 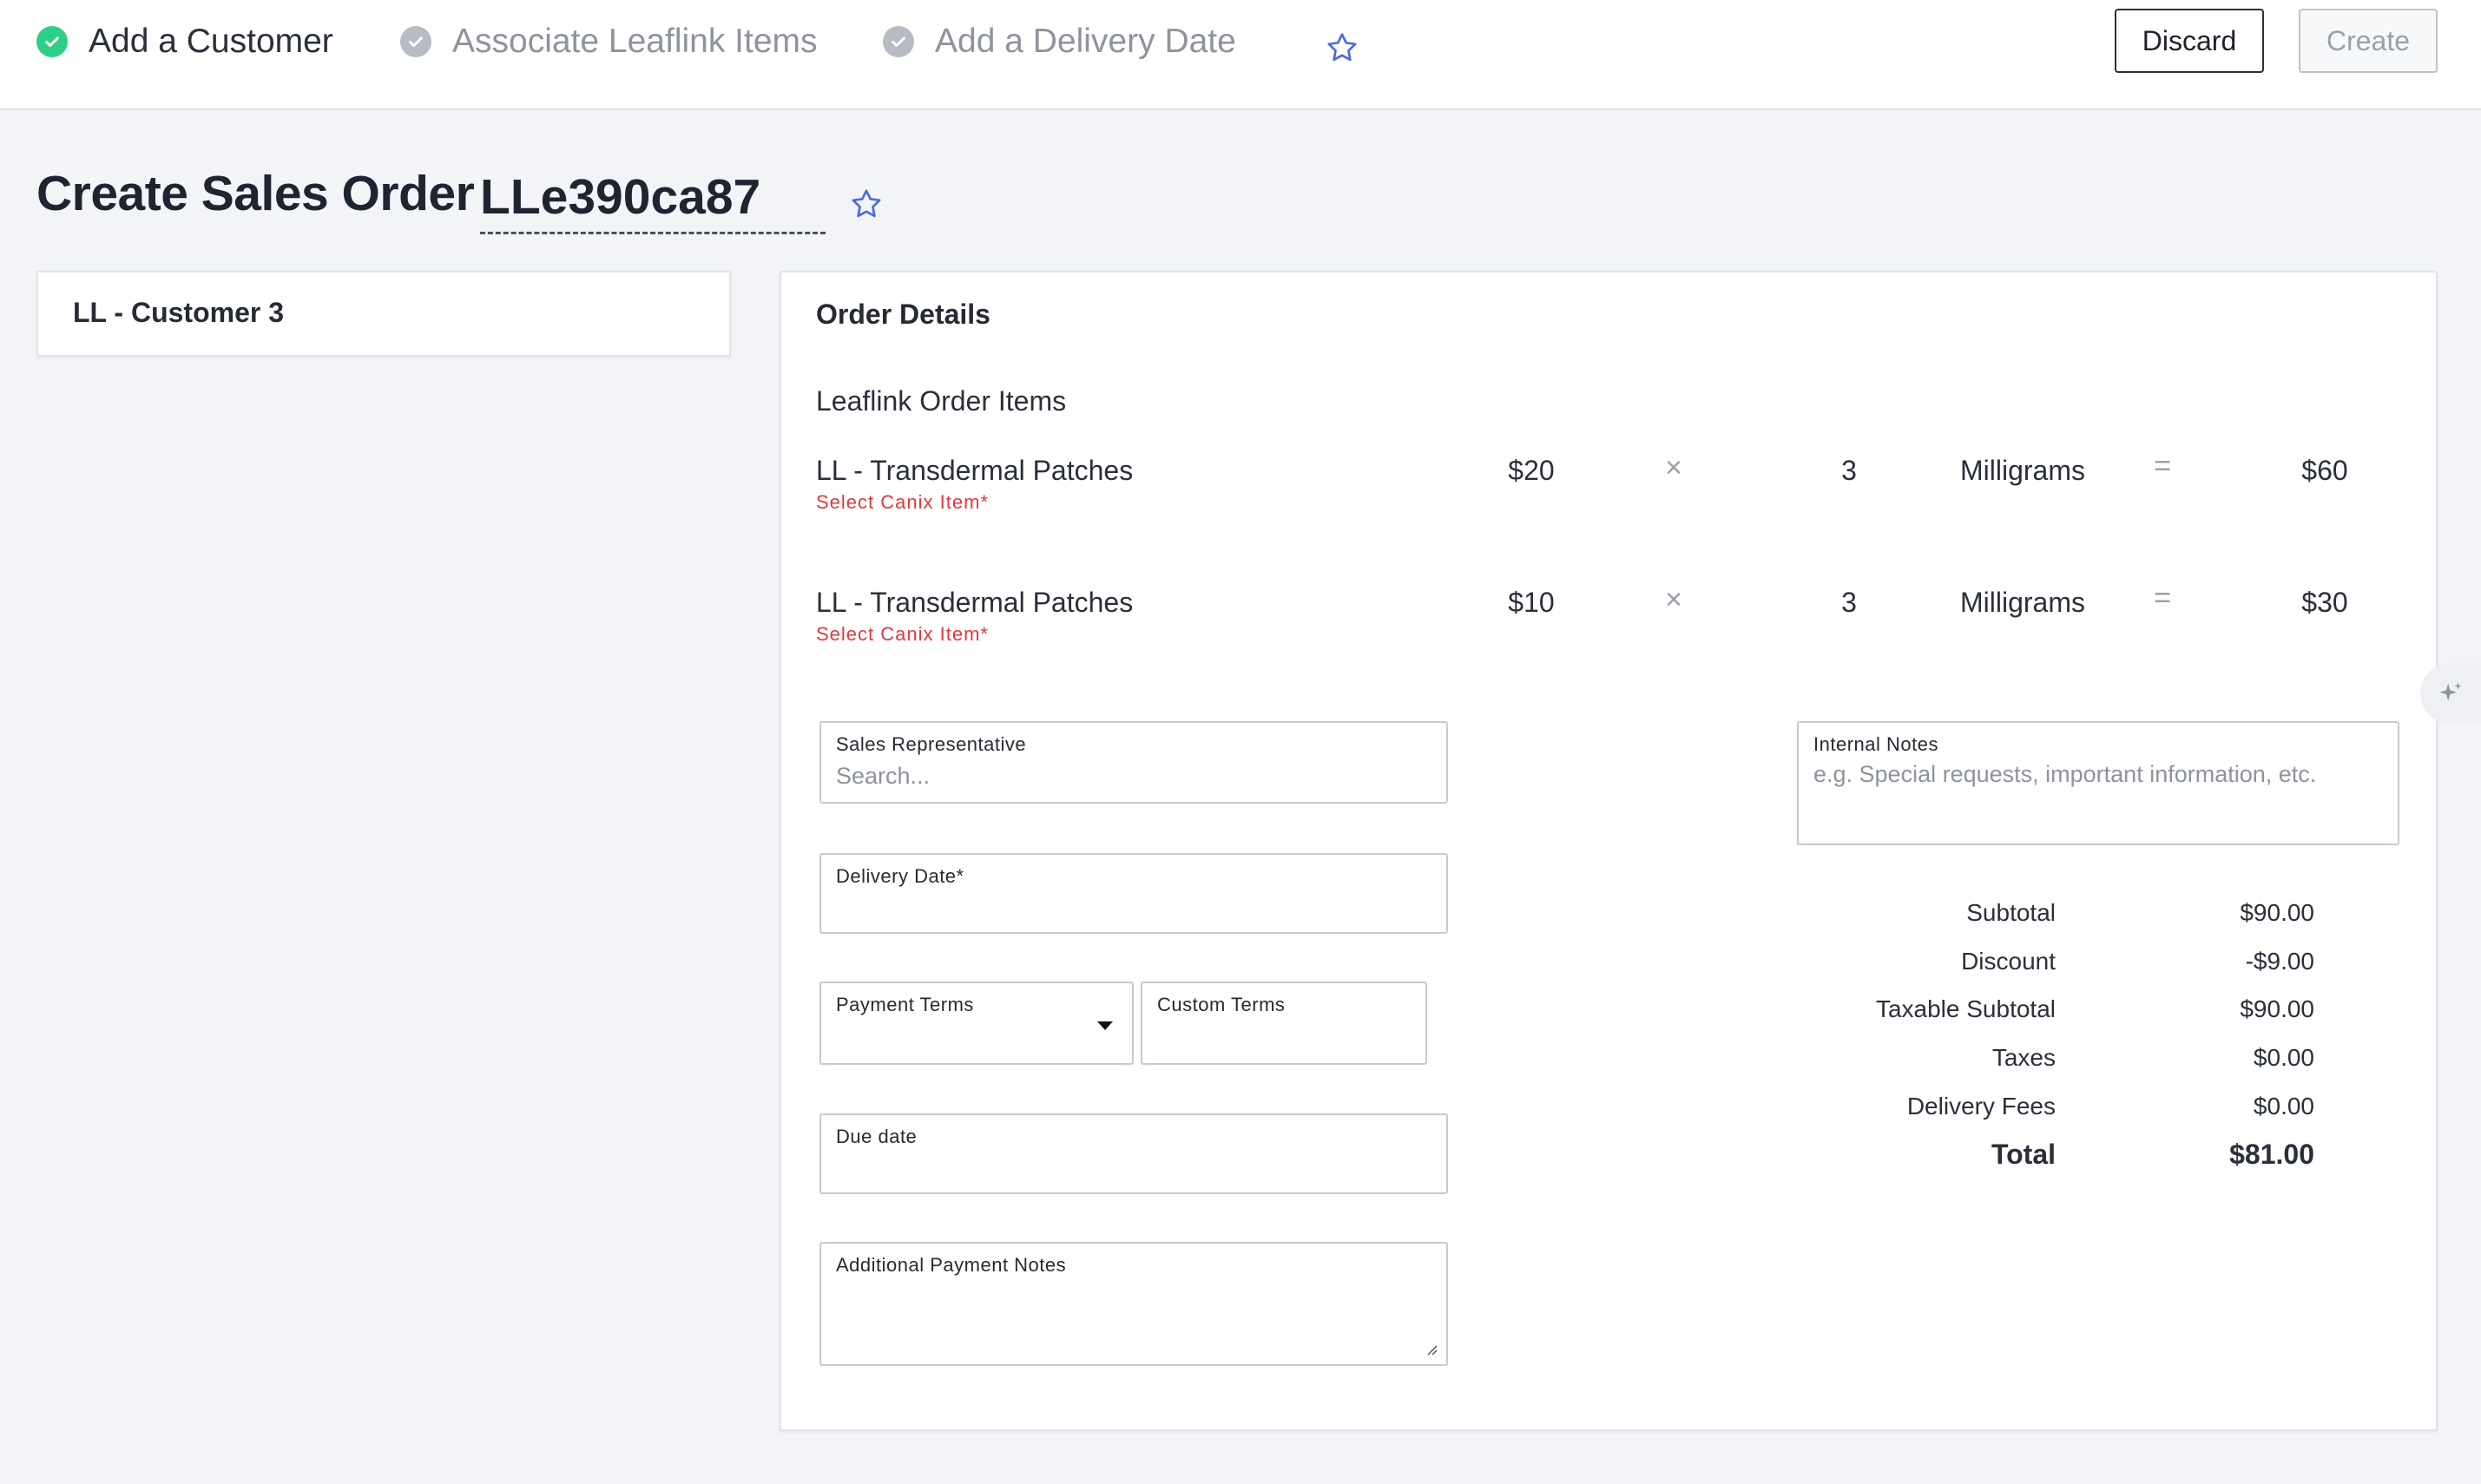 I want to click on field-label: Delivery Date*, so click(x=900, y=876).